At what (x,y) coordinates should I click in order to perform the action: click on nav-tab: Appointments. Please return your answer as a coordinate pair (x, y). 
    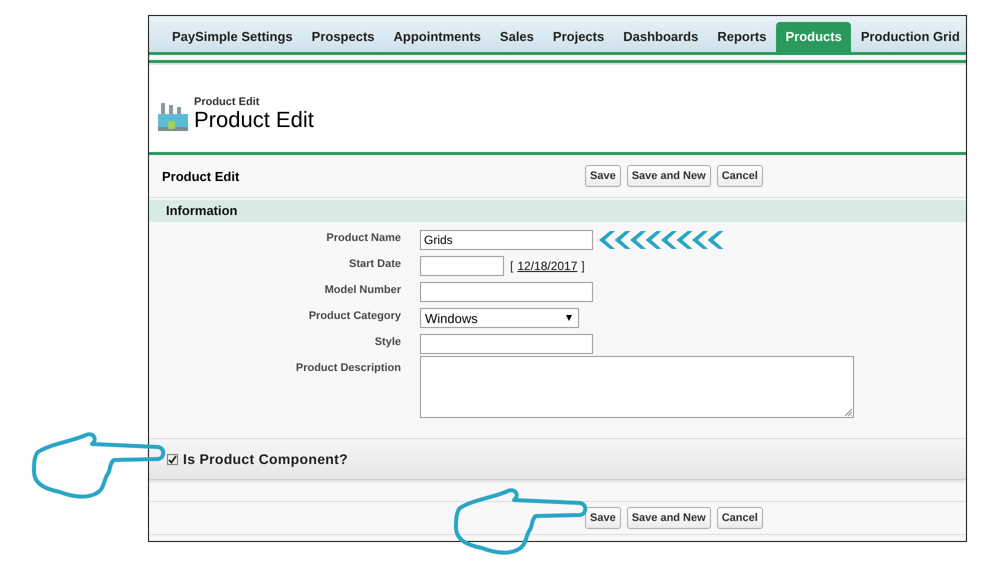
    Looking at the image, I should click on (437, 37).